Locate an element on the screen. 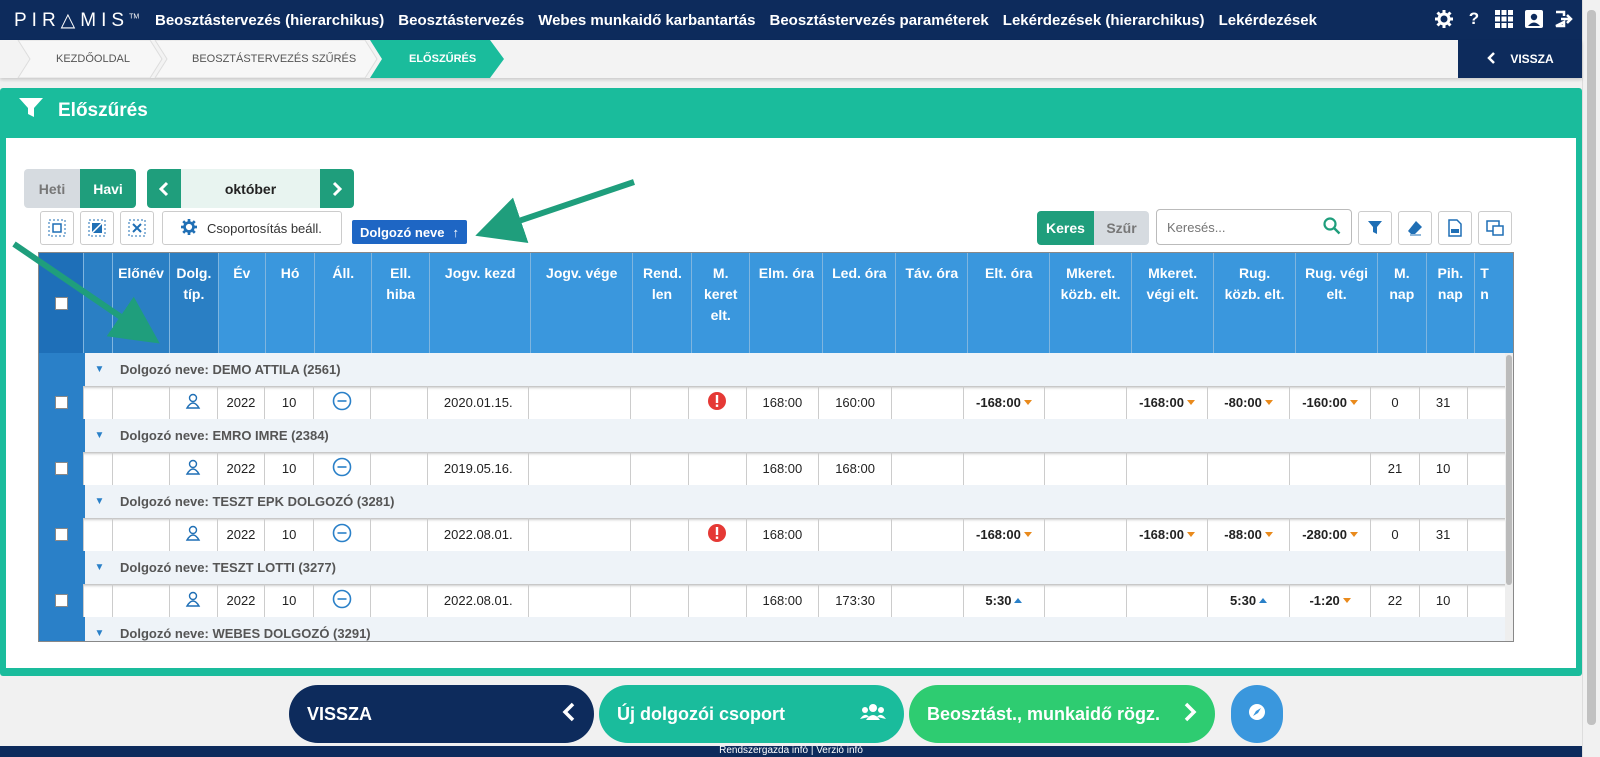 The width and height of the screenshot is (1600, 757). header-led-ora: Led. óra is located at coordinates (860, 303).